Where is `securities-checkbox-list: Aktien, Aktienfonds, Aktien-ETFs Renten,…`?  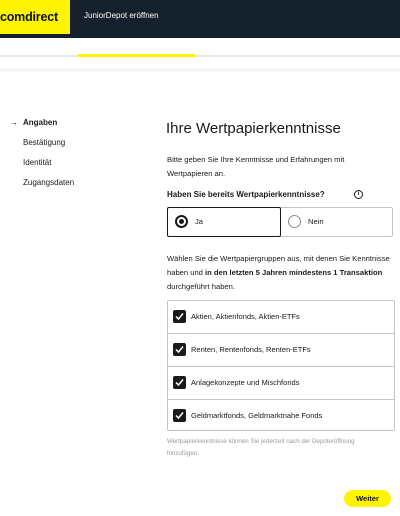
securities-checkbox-list: Aktien, Aktienfonds, Aktien-ETFs Renten,… is located at coordinates (281, 365).